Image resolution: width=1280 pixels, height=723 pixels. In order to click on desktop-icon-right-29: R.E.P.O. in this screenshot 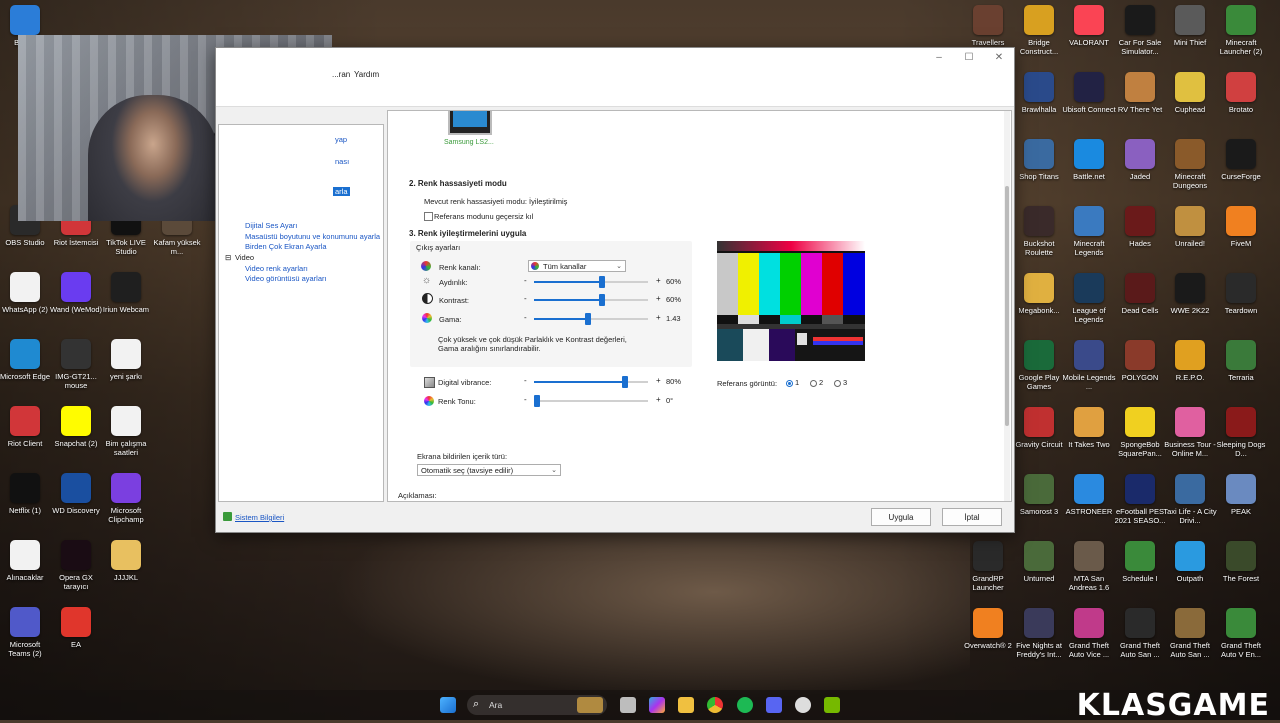, I will do `click(1190, 361)`.